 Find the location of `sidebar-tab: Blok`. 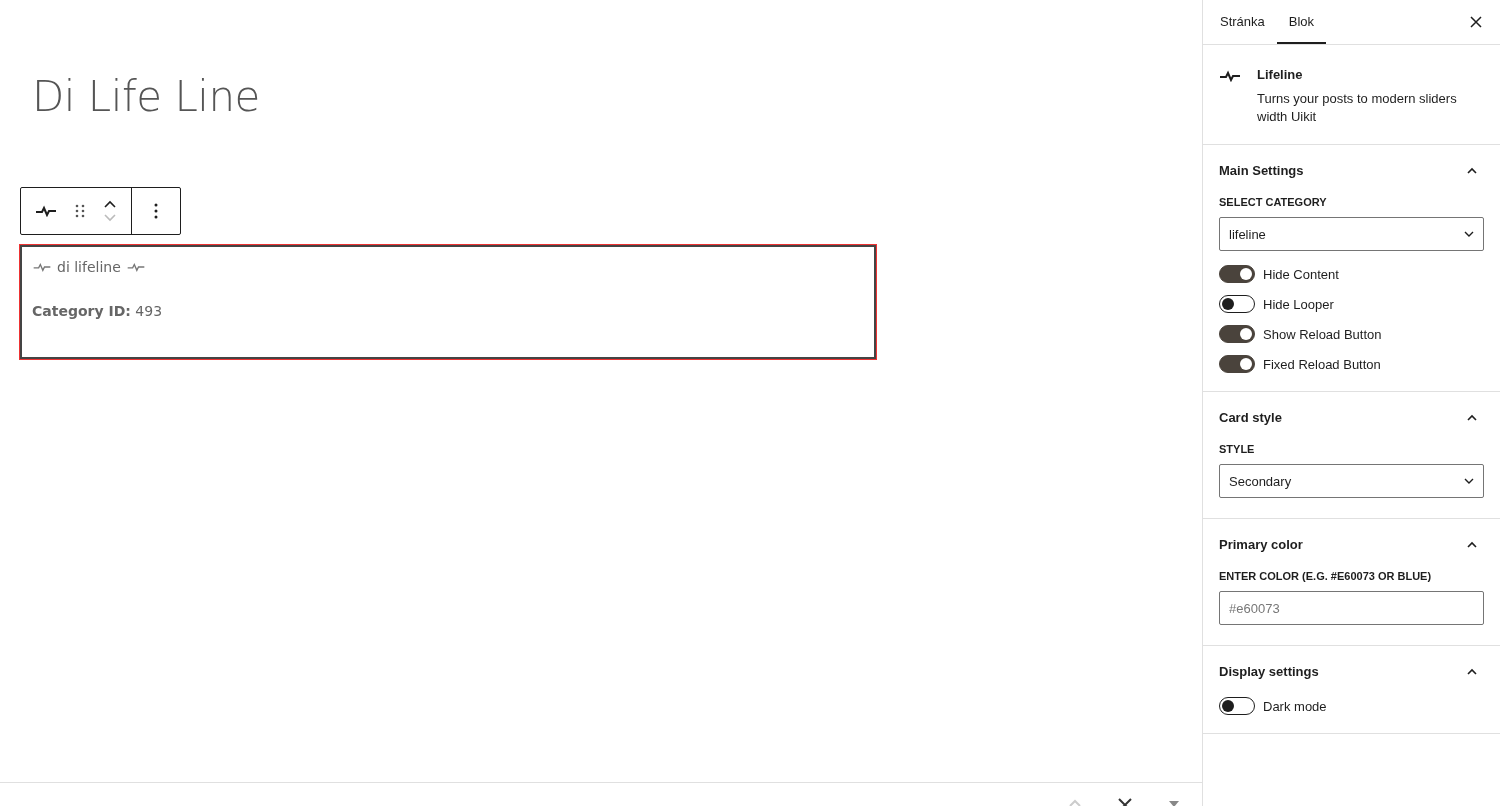

sidebar-tab: Blok is located at coordinates (1301, 22).